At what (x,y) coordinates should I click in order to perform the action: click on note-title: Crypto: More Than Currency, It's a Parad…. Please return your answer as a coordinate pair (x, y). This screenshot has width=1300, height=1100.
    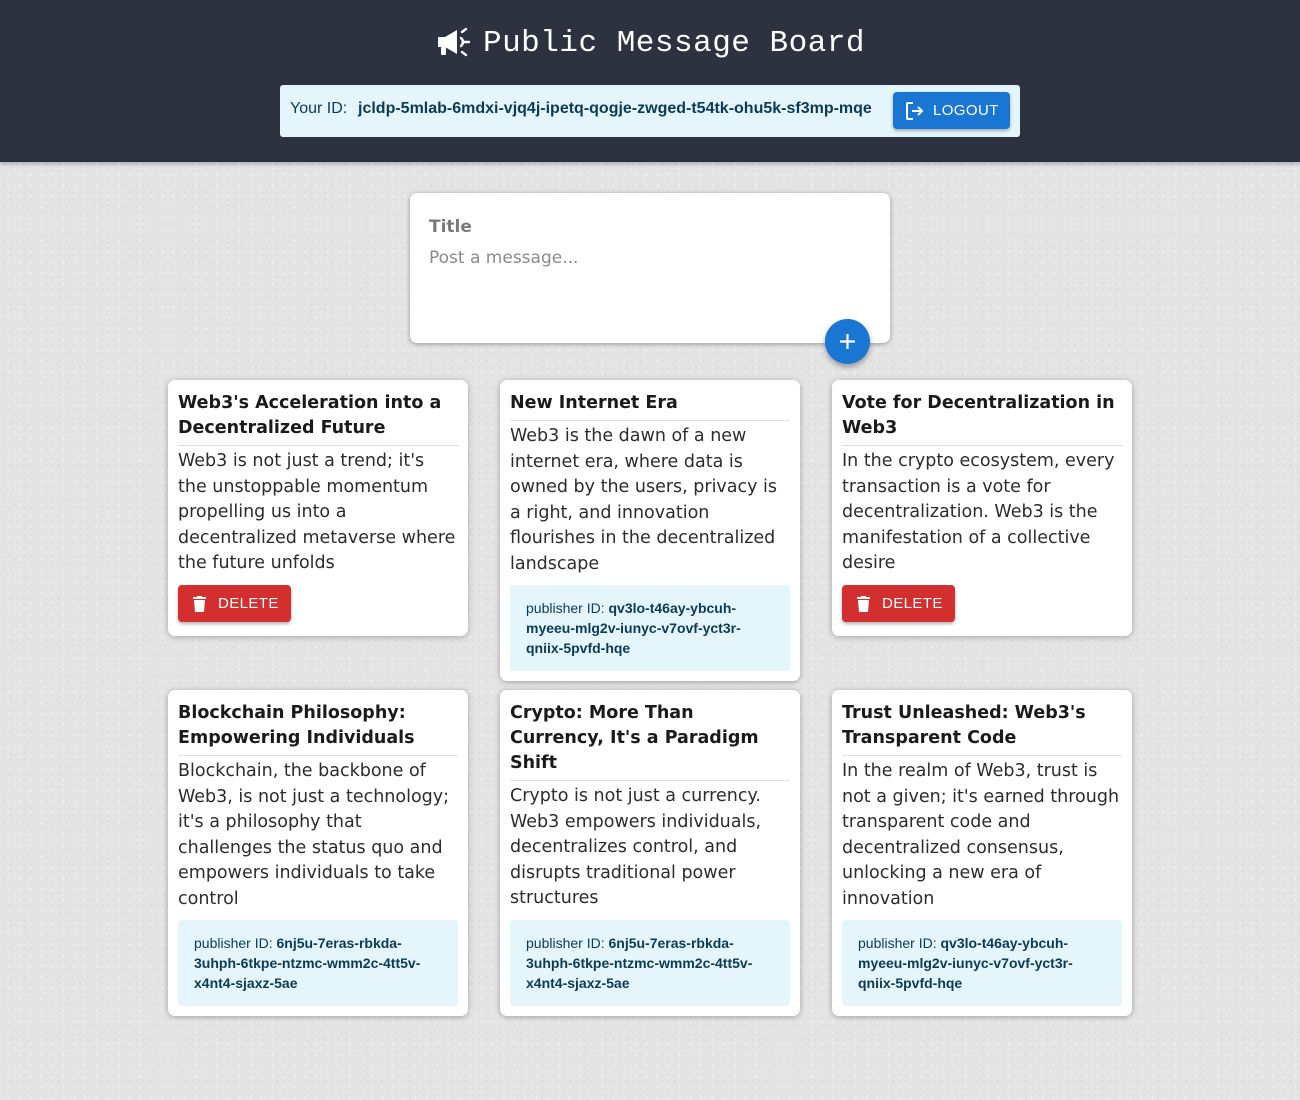
    Looking at the image, I should click on (650, 741).